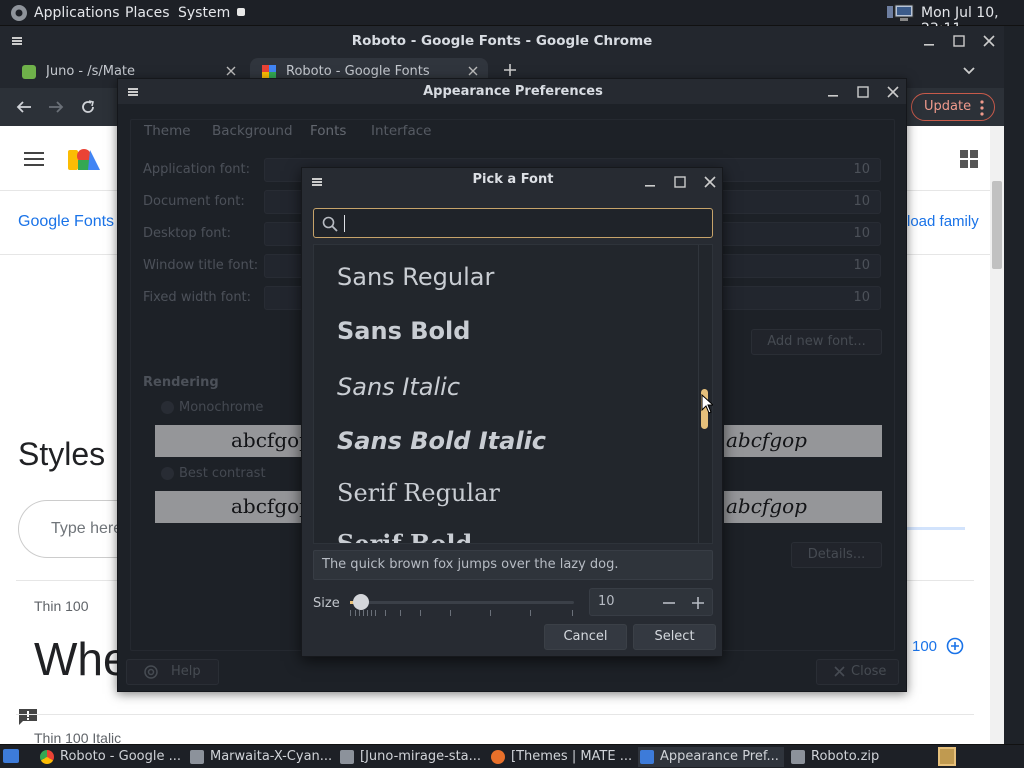  I want to click on size-slider-handle, so click(361, 602).